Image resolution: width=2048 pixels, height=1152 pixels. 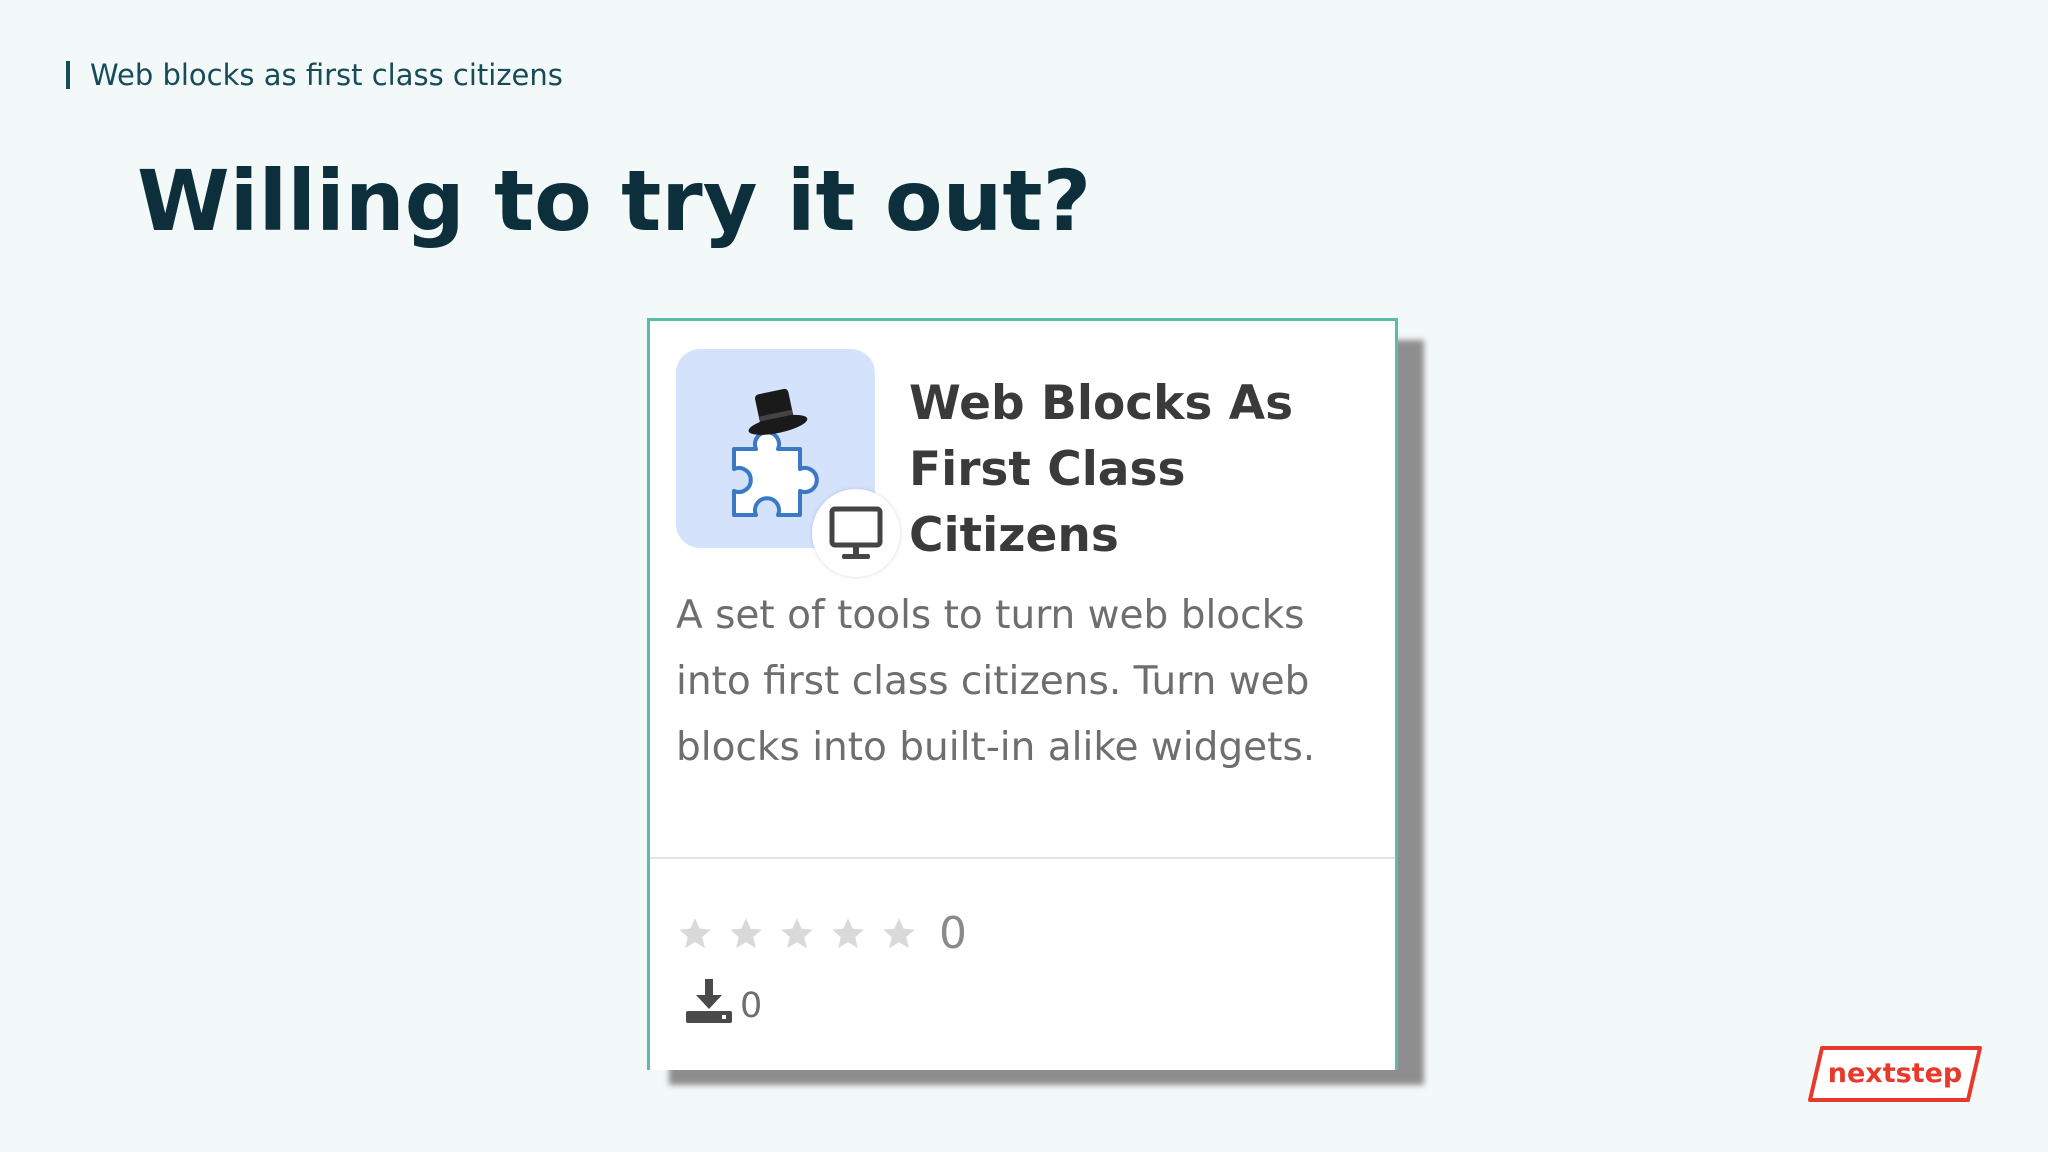 I want to click on platform-badge, so click(x=856, y=533).